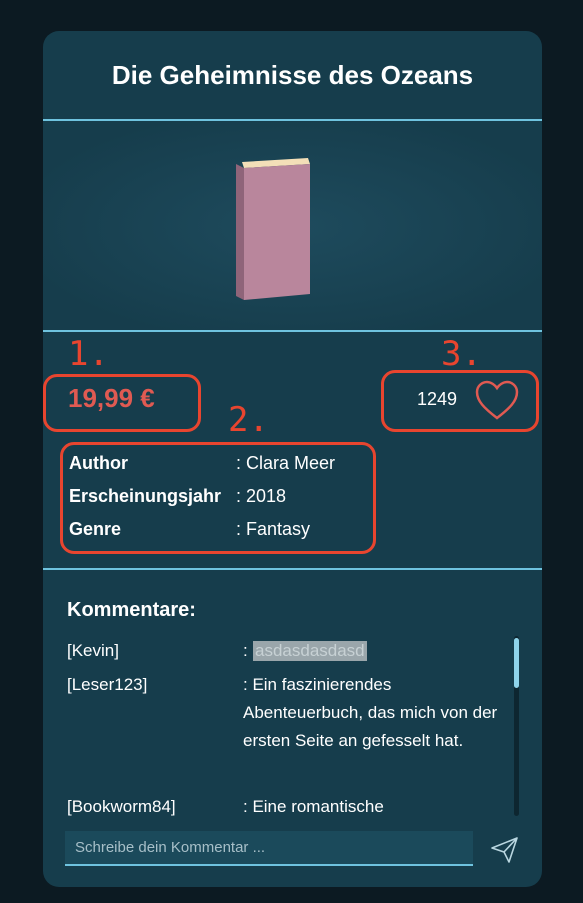  I want to click on comment-user: [Bookworm84], so click(121, 806).